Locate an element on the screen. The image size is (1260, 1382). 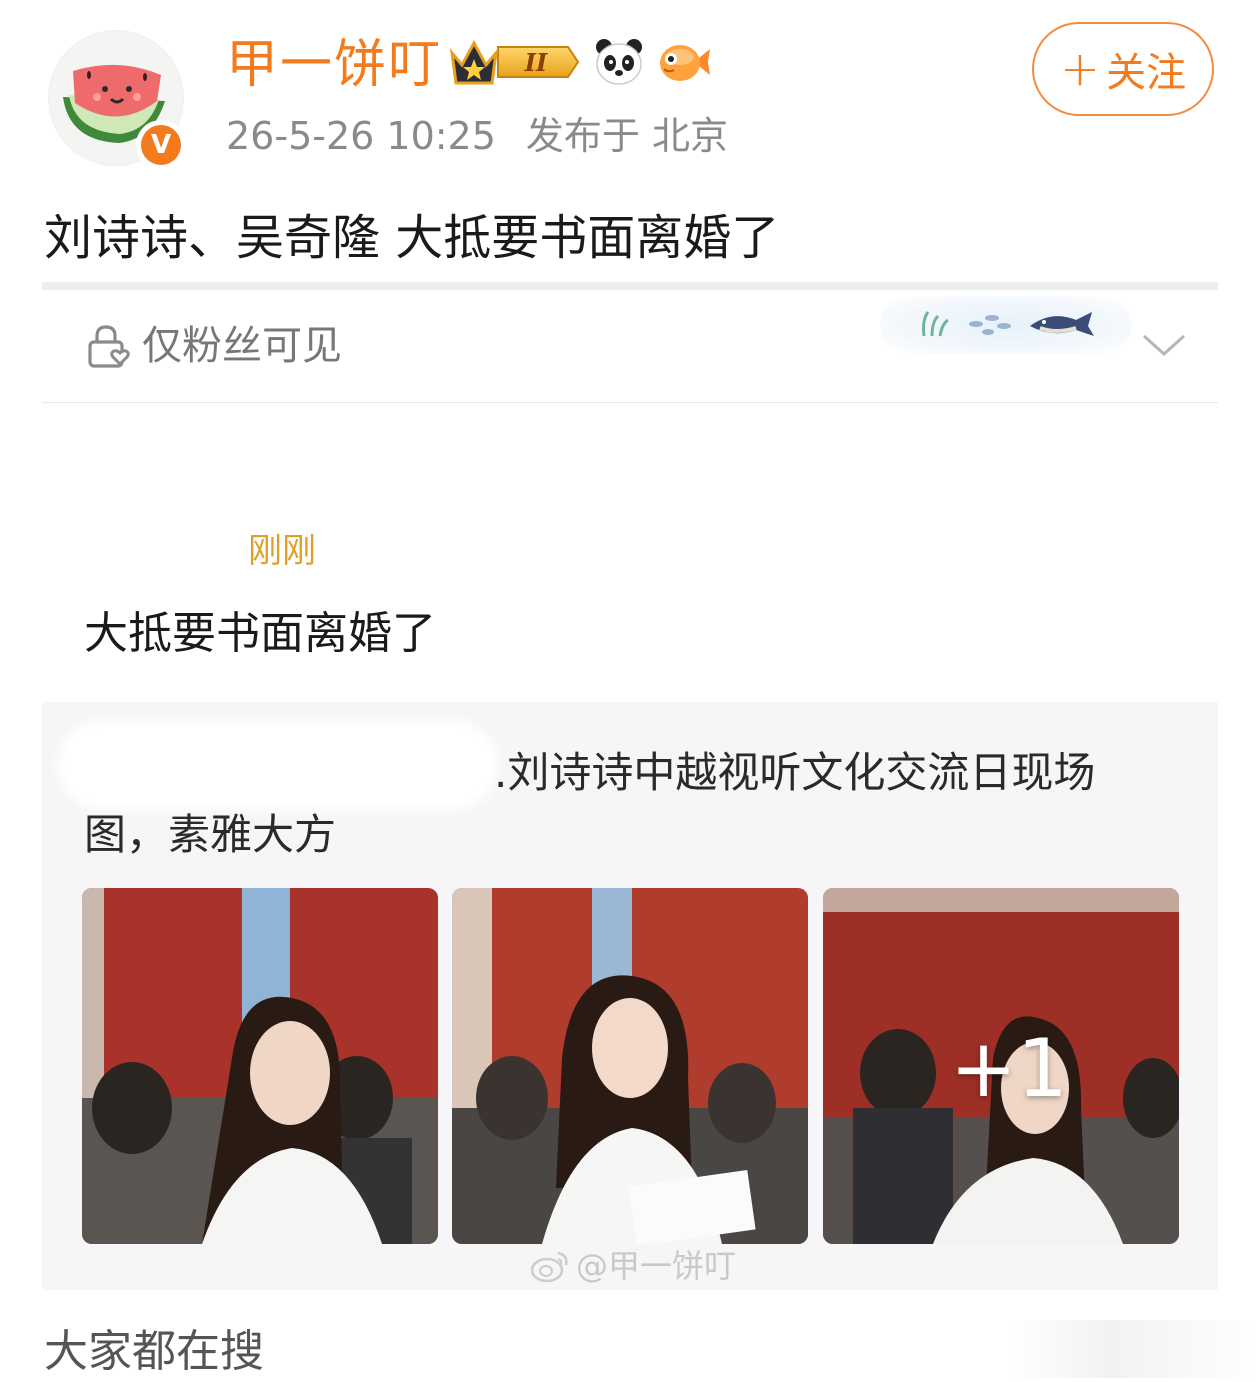
quoted-text-line2: 图，素雅大方 is located at coordinates (210, 834).